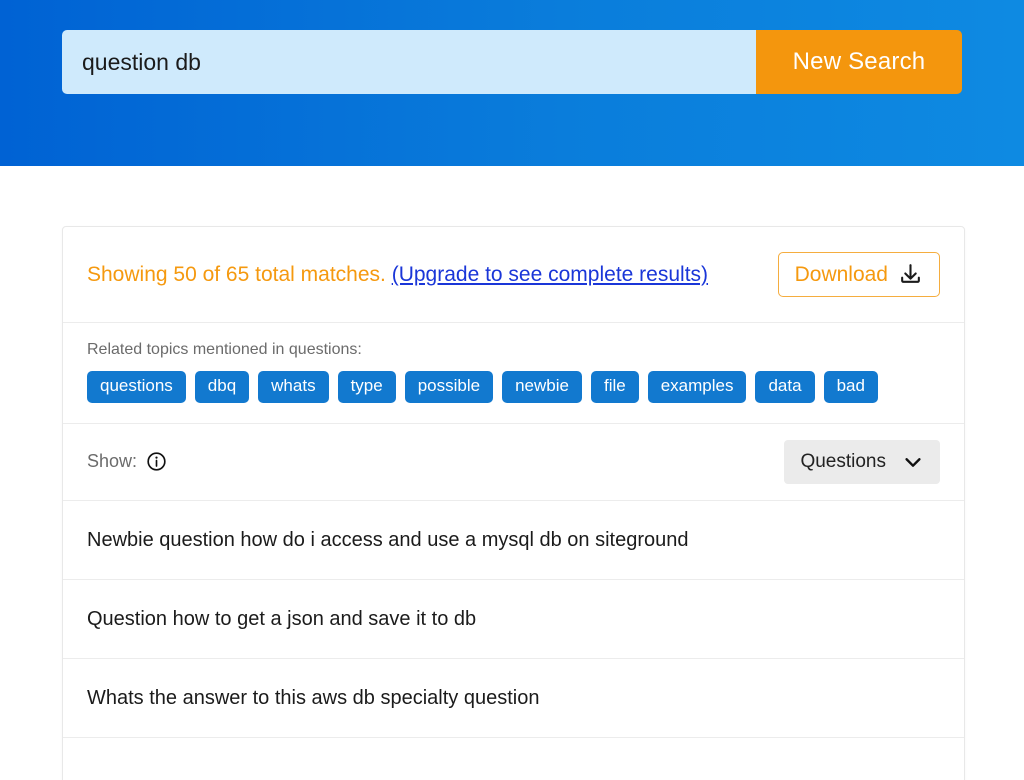 The width and height of the screenshot is (1024, 780). What do you see at coordinates (156, 461) in the screenshot?
I see `info-circle-icon` at bounding box center [156, 461].